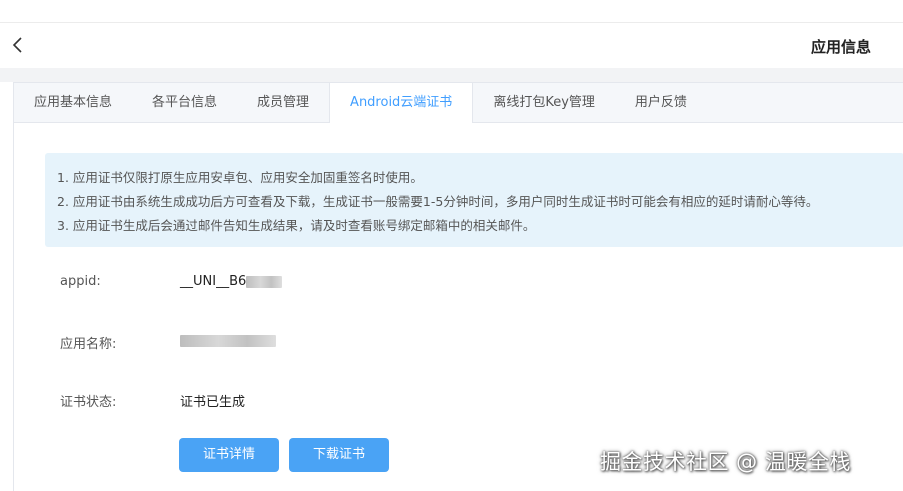  I want to click on appid-value: __UNI__B6, so click(231, 281).